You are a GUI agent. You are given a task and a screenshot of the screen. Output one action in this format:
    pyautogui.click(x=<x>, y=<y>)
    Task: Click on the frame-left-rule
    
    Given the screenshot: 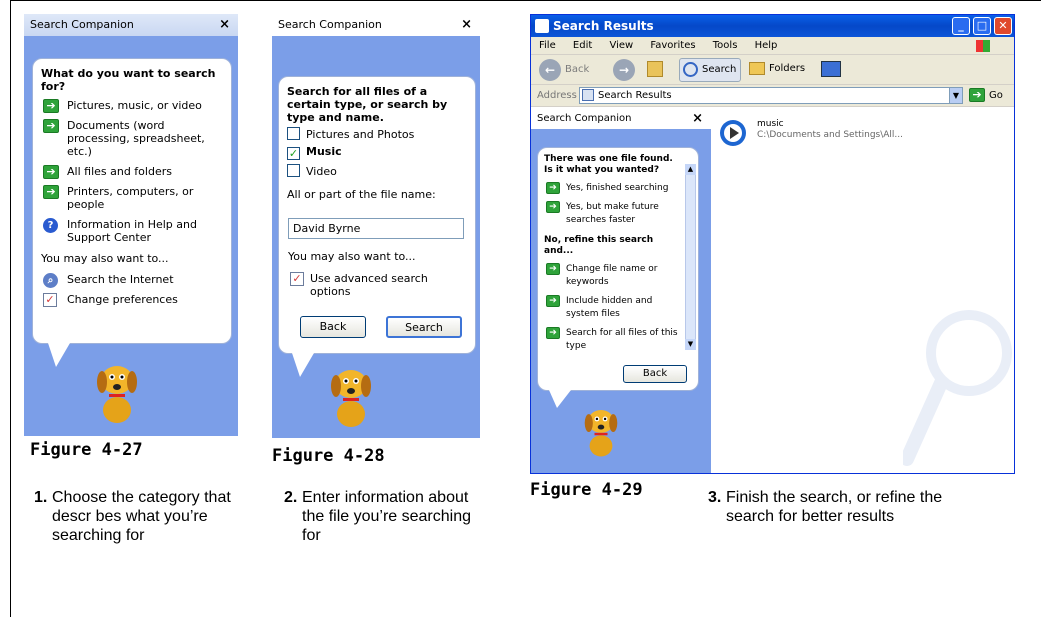 What is the action you would take?
    pyautogui.click(x=10, y=308)
    